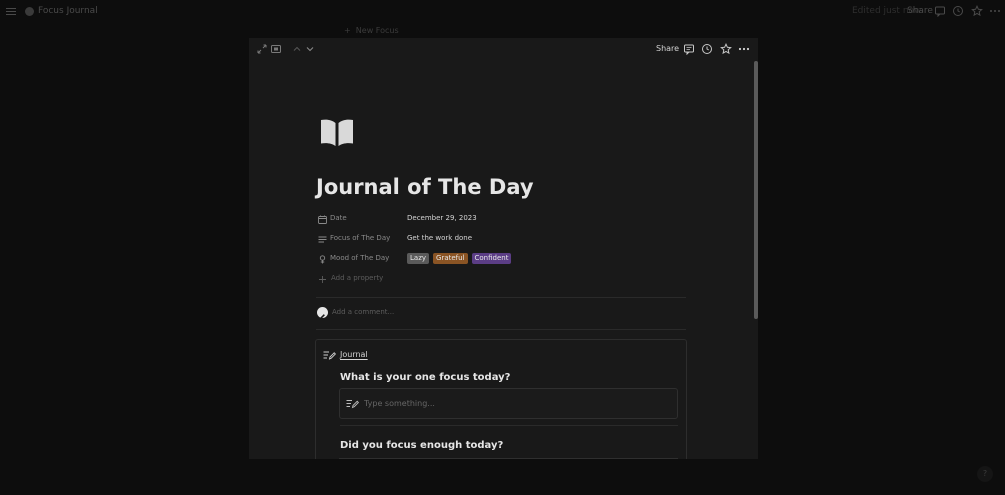 The image size is (1005, 495). I want to click on expand-page-icon, so click(262, 49).